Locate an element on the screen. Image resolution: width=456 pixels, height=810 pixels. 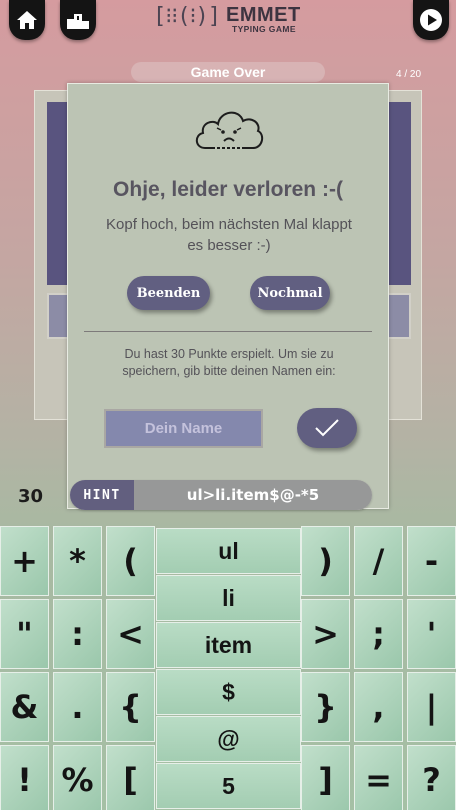
key-label: ] is located at coordinates (325, 780).